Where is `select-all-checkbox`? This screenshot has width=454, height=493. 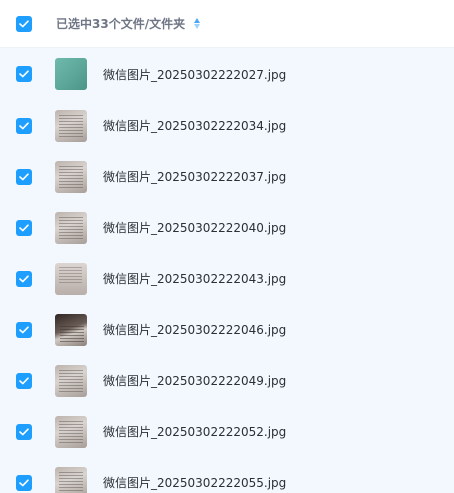
select-all-checkbox is located at coordinates (24, 23).